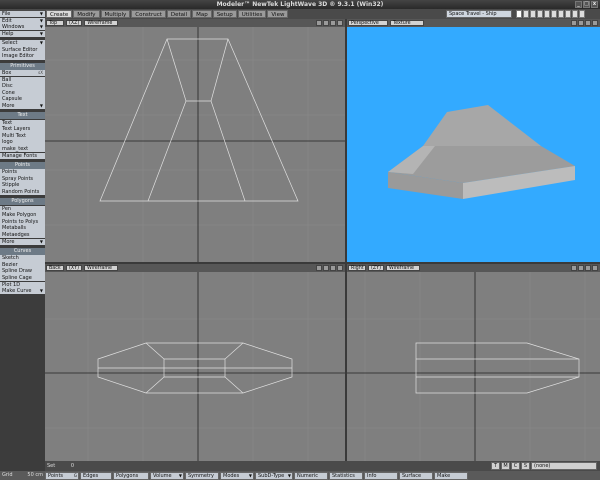 This screenshot has width=600, height=480. What do you see at coordinates (22, 258) in the screenshot?
I see `sidebar-button-sketch: Sketch` at bounding box center [22, 258].